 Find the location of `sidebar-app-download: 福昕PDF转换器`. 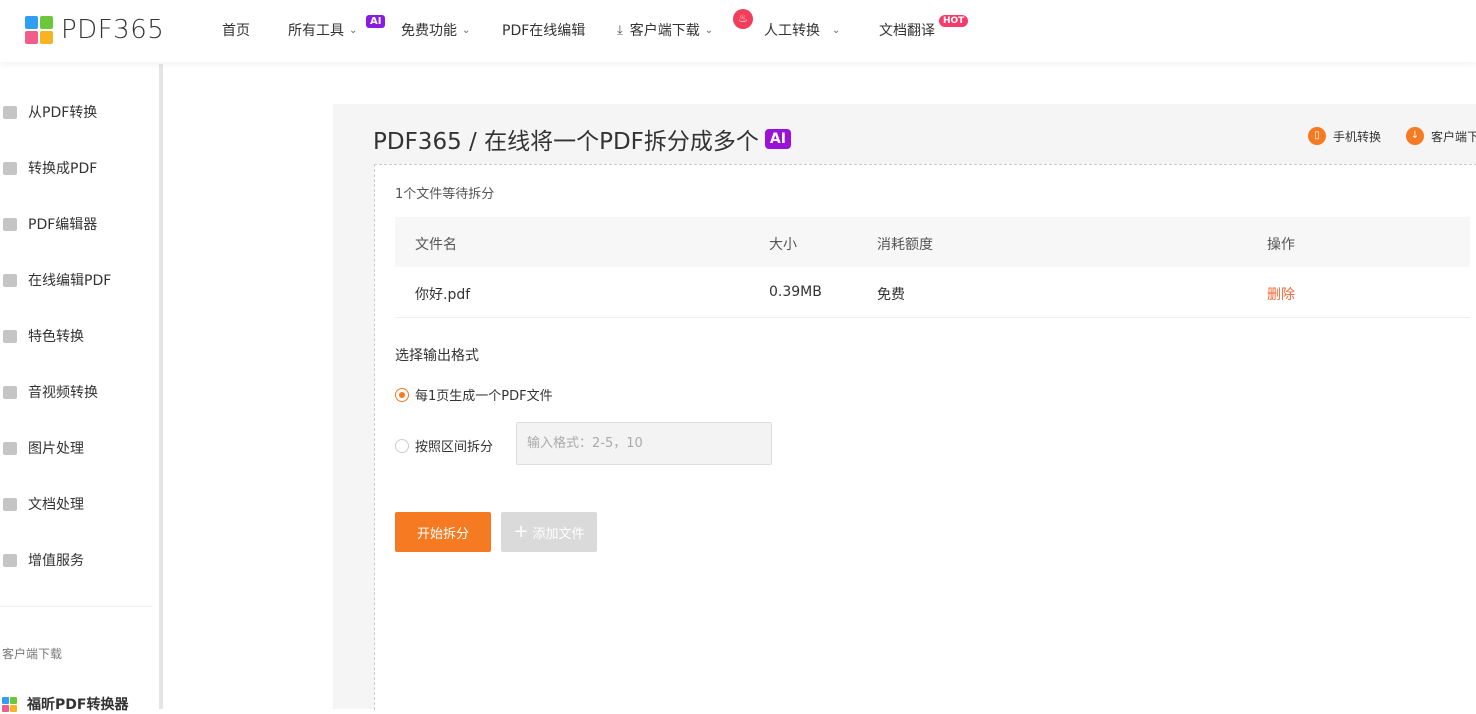

sidebar-app-download: 福昕PDF转换器 is located at coordinates (65, 704).